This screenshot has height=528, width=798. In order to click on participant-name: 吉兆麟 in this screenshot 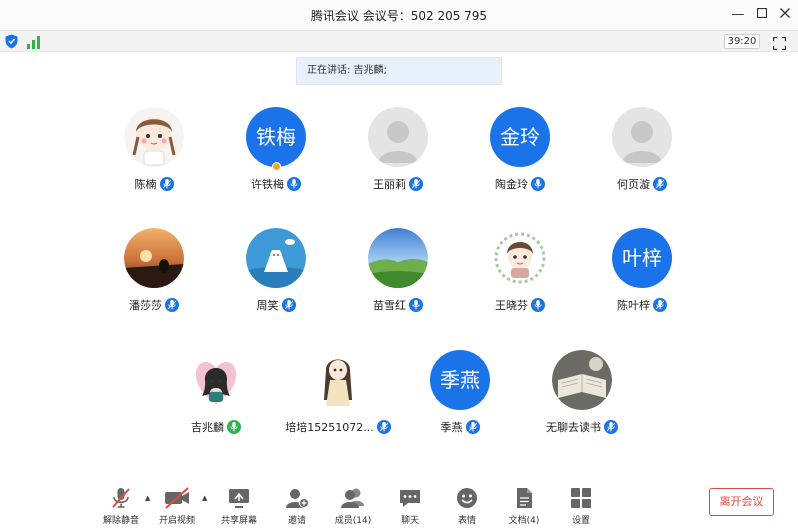, I will do `click(207, 427)`.